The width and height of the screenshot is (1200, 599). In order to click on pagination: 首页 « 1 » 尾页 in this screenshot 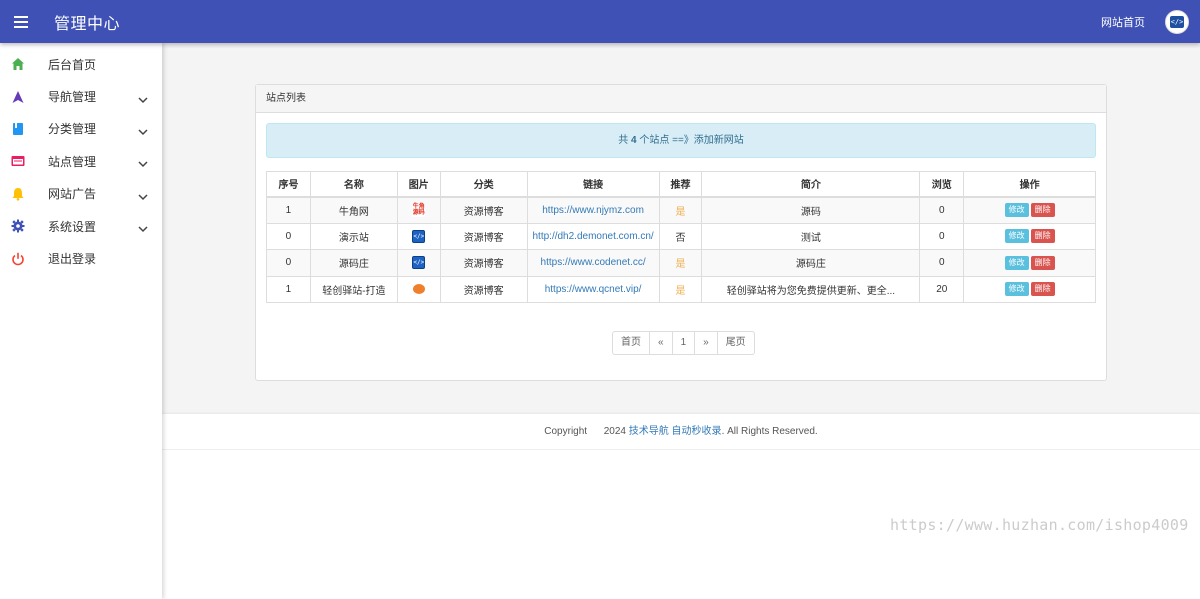, I will do `click(683, 343)`.